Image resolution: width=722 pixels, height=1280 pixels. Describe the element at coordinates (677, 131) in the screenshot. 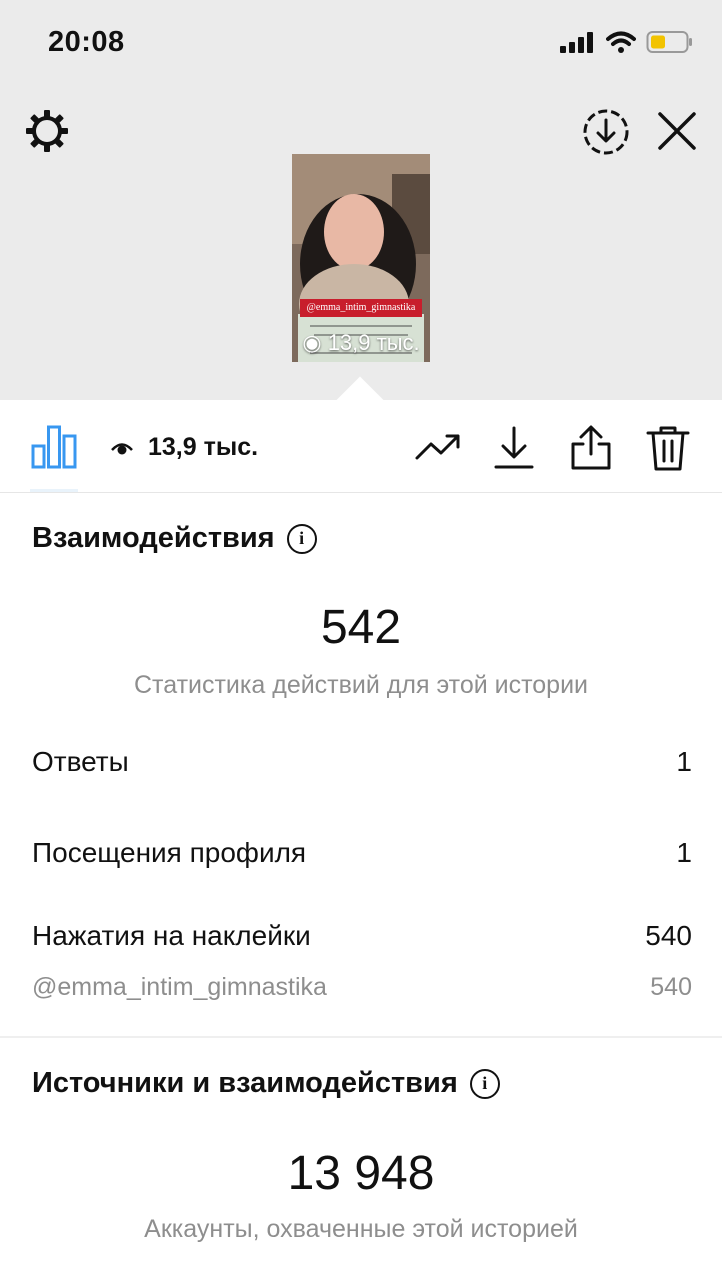

I see `close-icon` at that location.